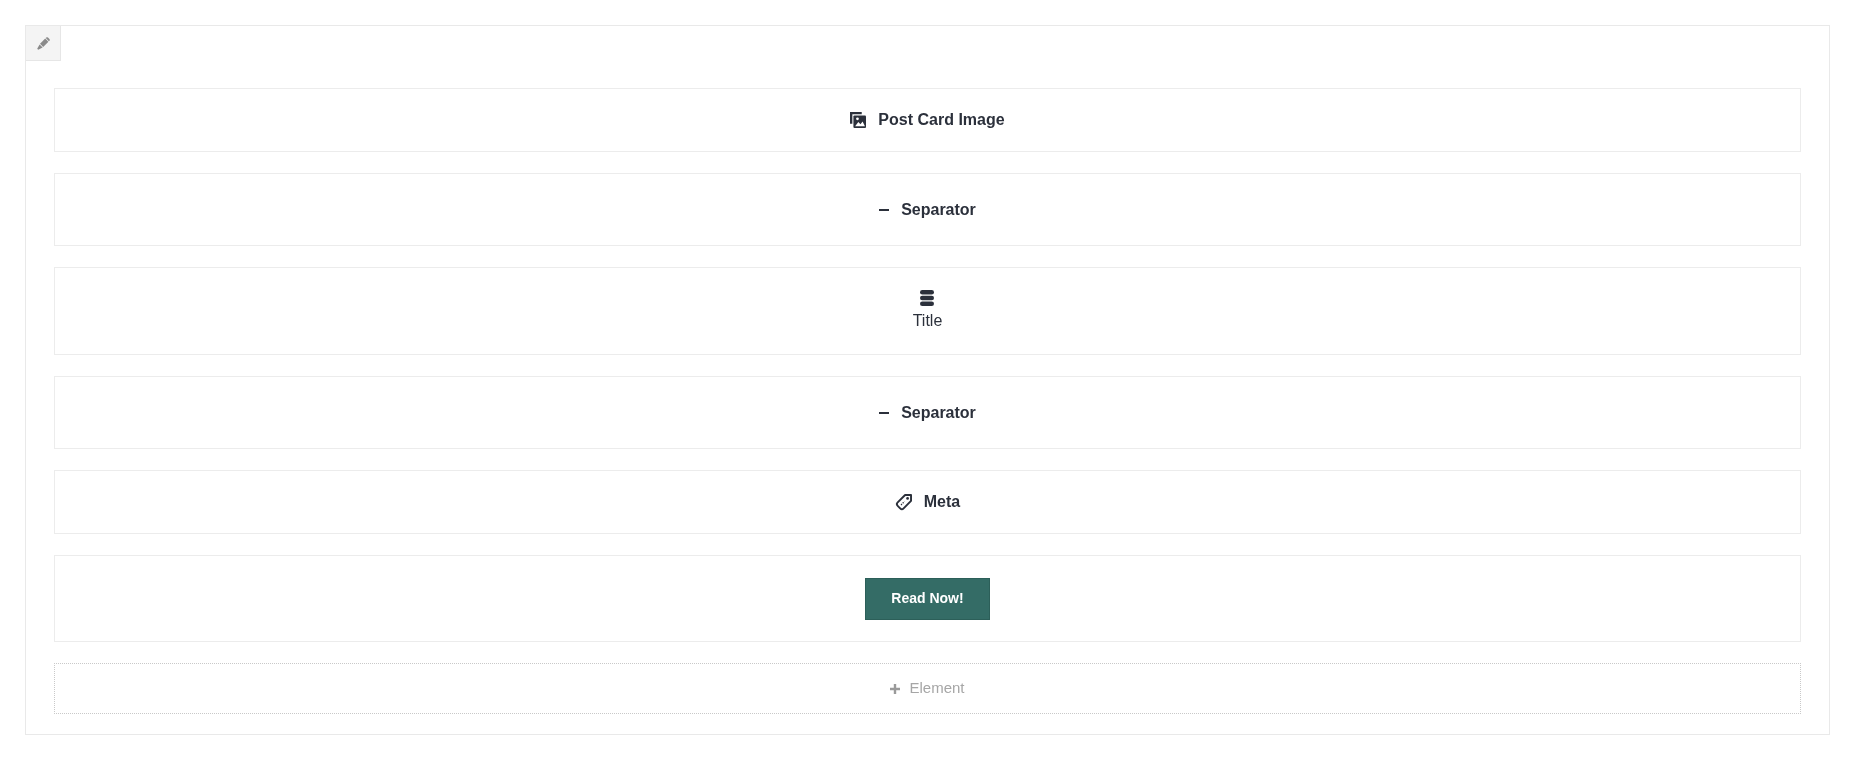 This screenshot has width=1850, height=757. What do you see at coordinates (895, 688) in the screenshot?
I see `plus-icon` at bounding box center [895, 688].